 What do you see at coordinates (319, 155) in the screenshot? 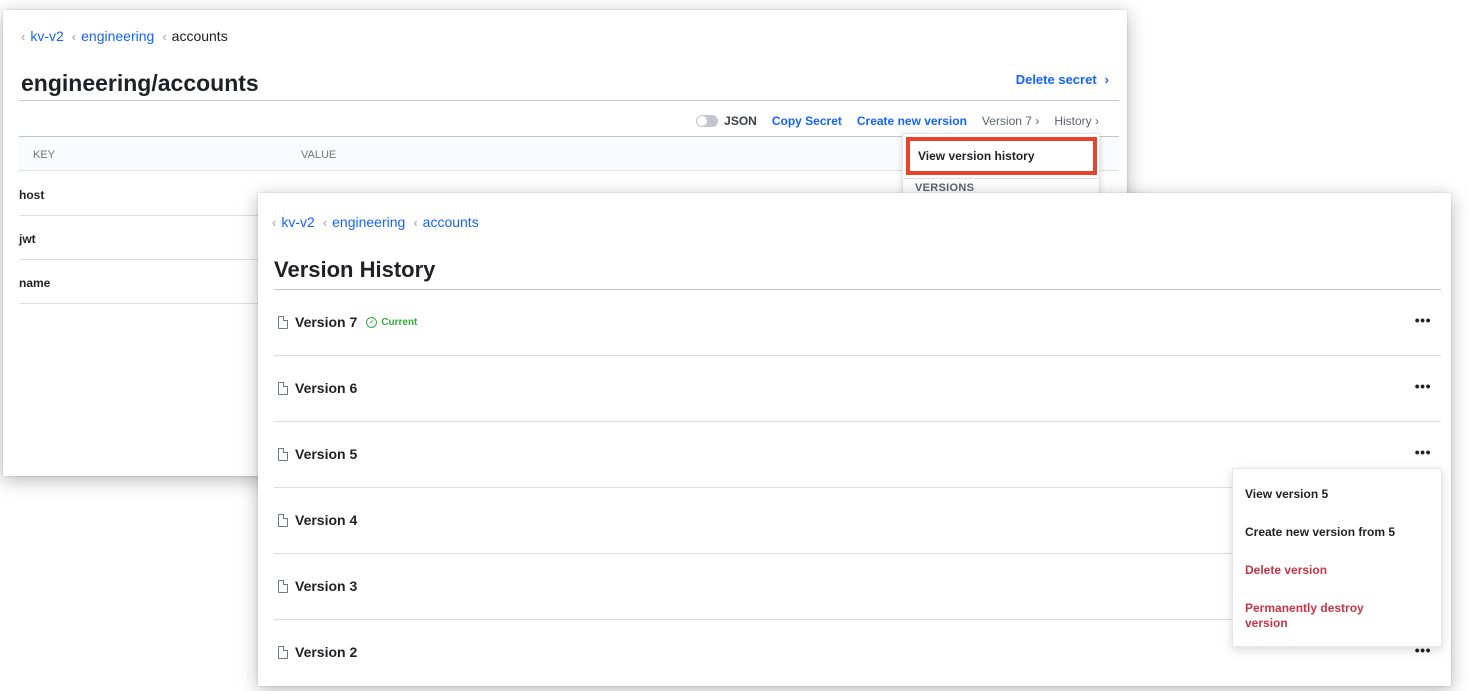
I see `column-header-value: VALUE` at bounding box center [319, 155].